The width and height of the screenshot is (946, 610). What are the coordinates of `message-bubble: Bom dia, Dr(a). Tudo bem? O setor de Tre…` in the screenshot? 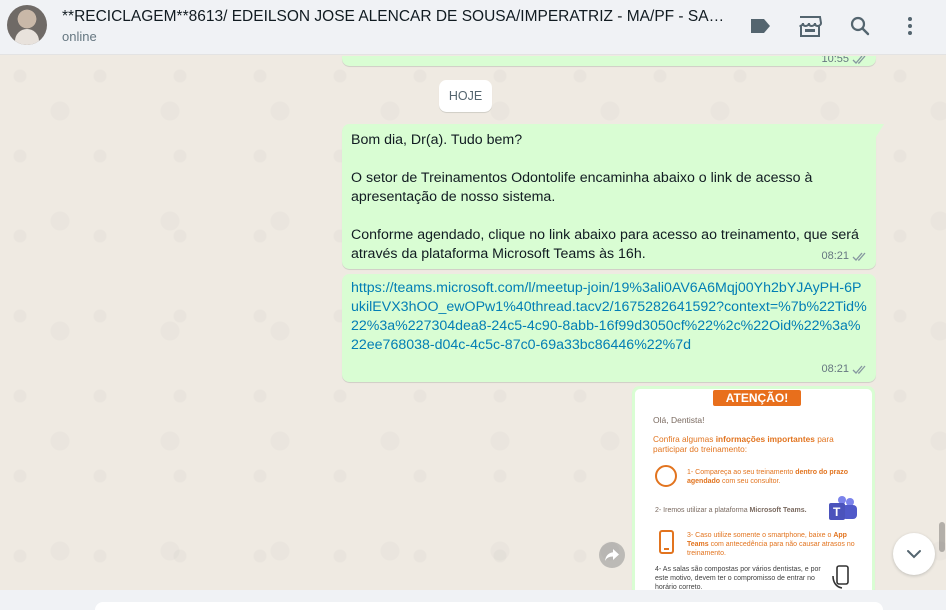 It's located at (613, 196).